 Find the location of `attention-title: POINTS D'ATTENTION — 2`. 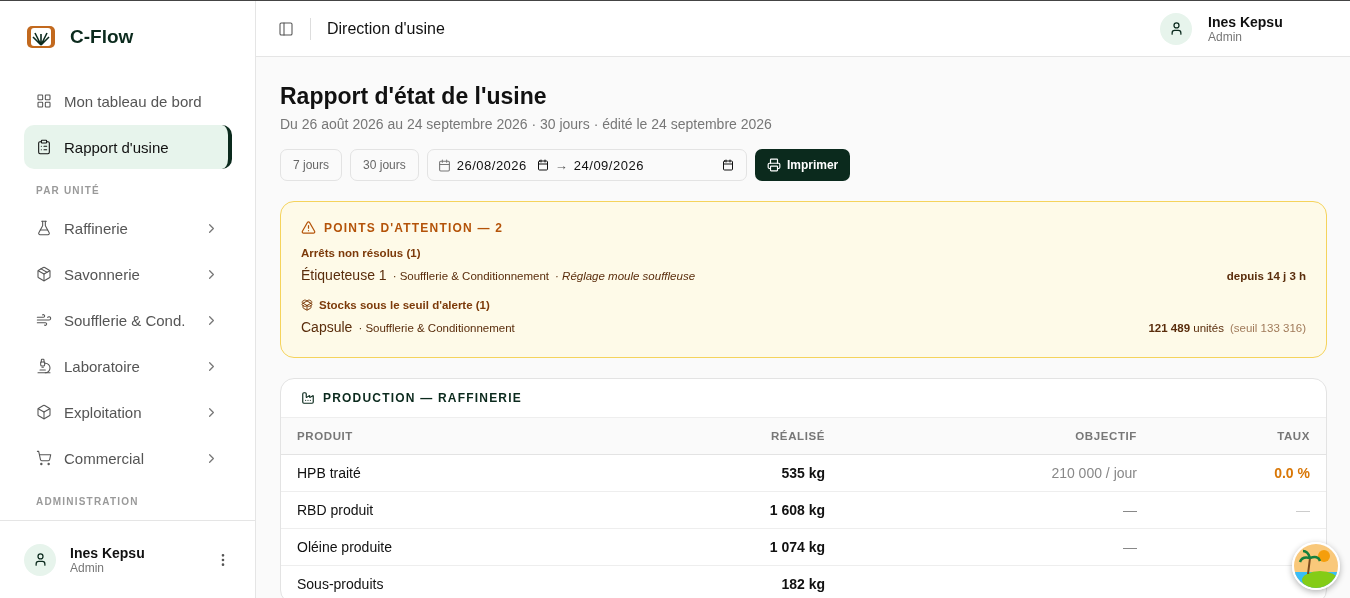

attention-title: POINTS D'ATTENTION — 2 is located at coordinates (414, 227).